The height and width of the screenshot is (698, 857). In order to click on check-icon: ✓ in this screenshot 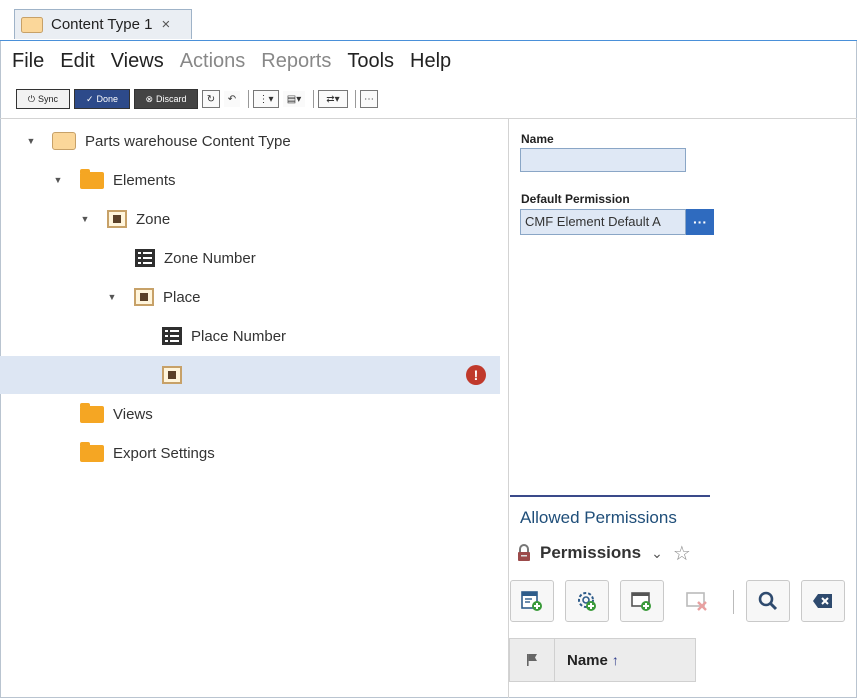, I will do `click(89, 98)`.